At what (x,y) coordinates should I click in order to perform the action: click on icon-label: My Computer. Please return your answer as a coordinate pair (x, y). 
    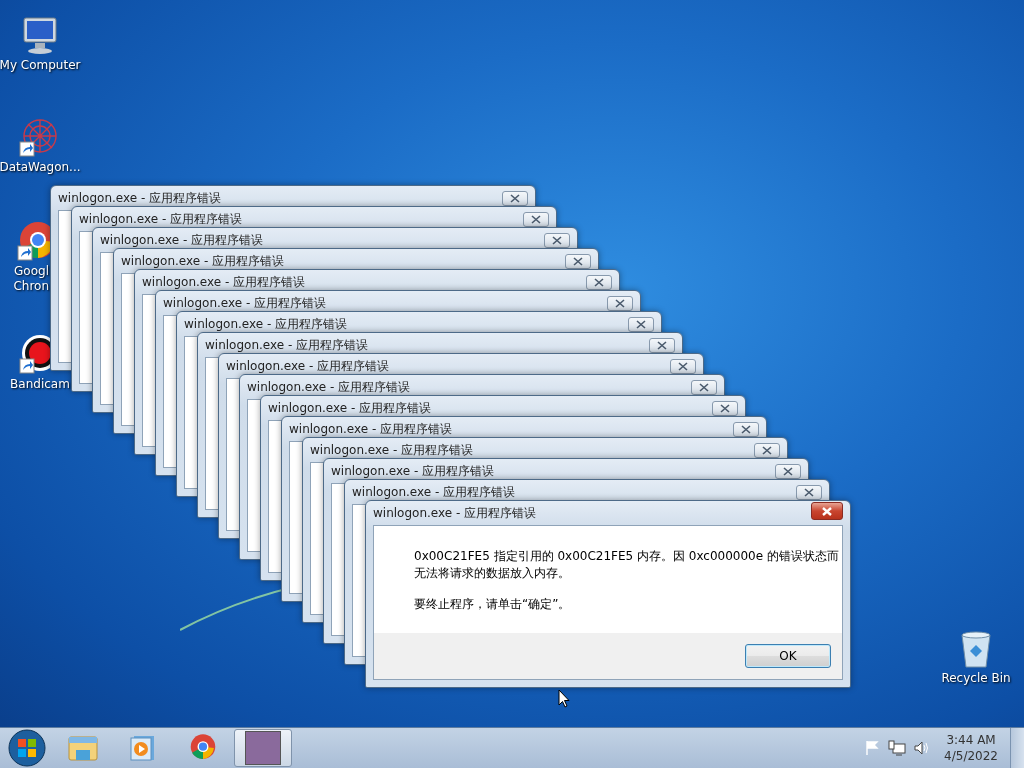
    Looking at the image, I should click on (40, 65).